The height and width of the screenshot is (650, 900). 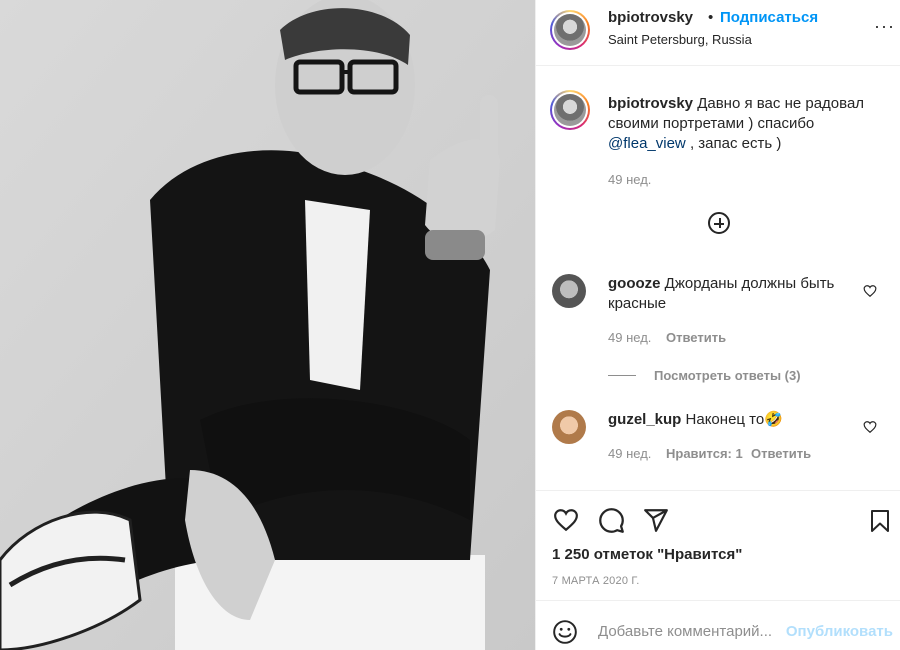 What do you see at coordinates (647, 554) in the screenshot?
I see `likes-count: 1 250 отметок "Нравится"` at bounding box center [647, 554].